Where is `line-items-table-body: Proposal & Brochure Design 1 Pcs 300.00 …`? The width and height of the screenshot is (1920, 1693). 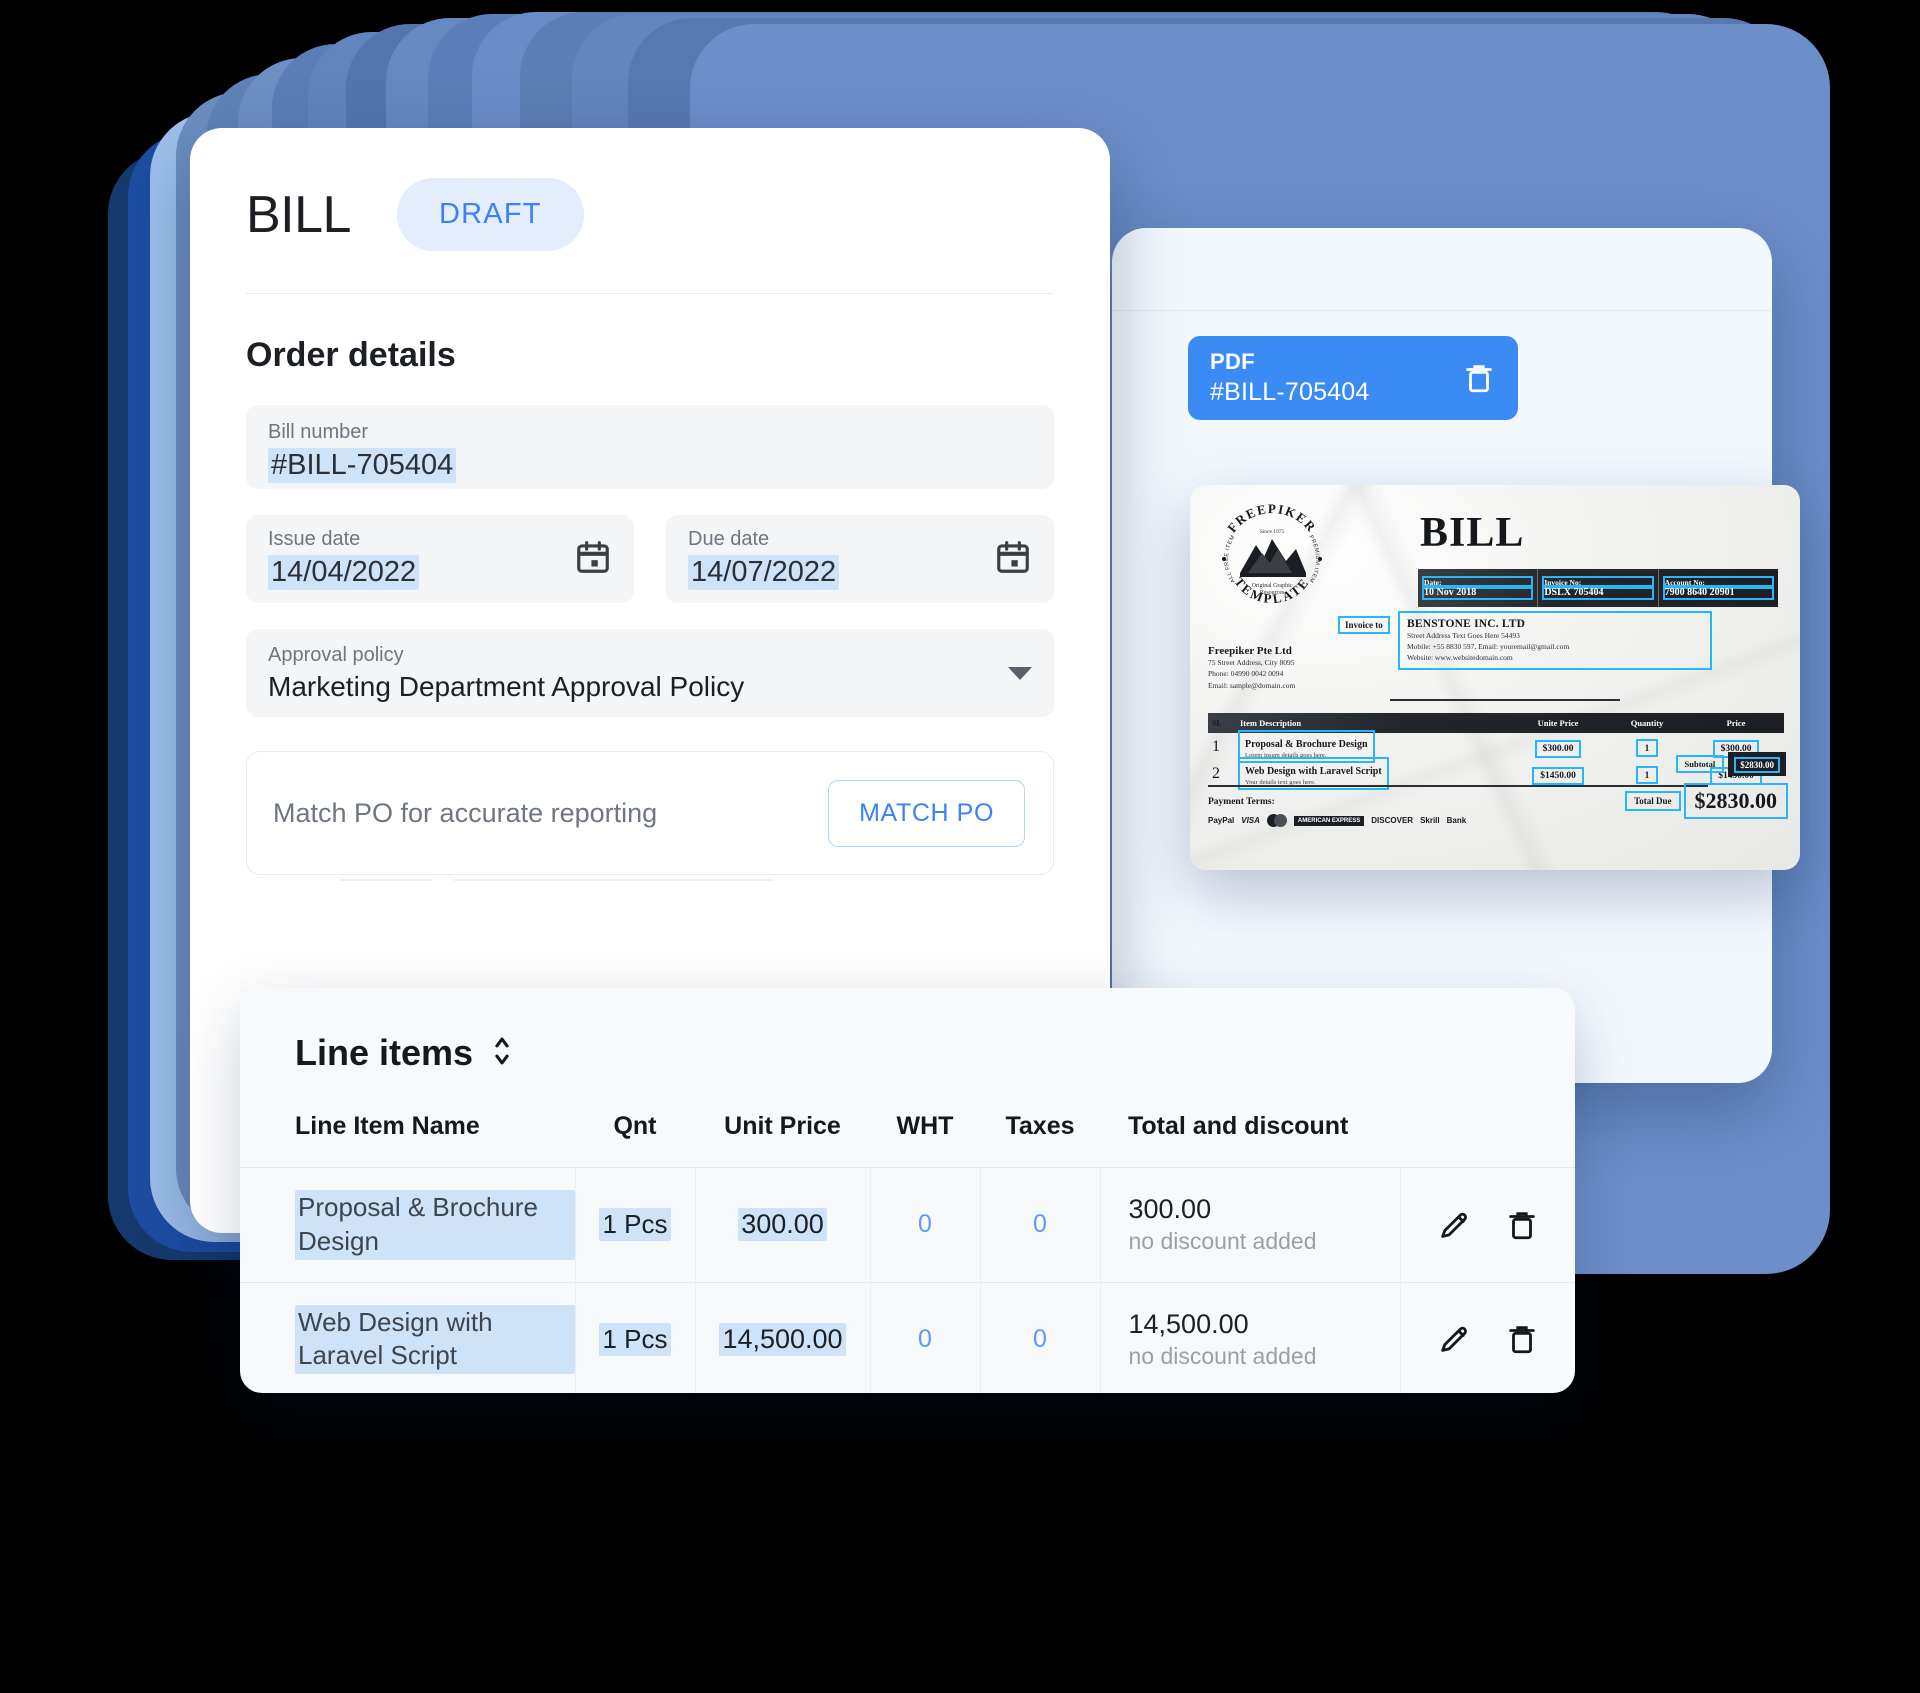
line-items-table-body: Proposal & Brochure Design 1 Pcs 300.00 … is located at coordinates (907, 1280).